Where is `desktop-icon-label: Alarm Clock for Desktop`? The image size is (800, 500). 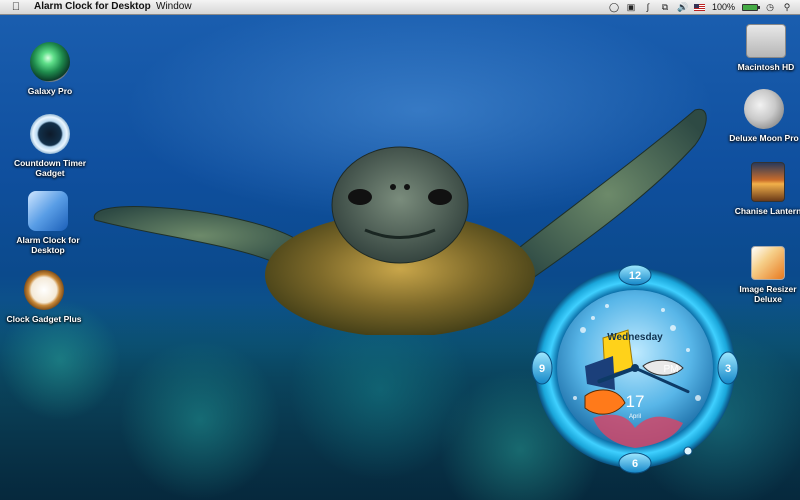
desktop-icon-label: Alarm Clock for Desktop is located at coordinates (48, 245).